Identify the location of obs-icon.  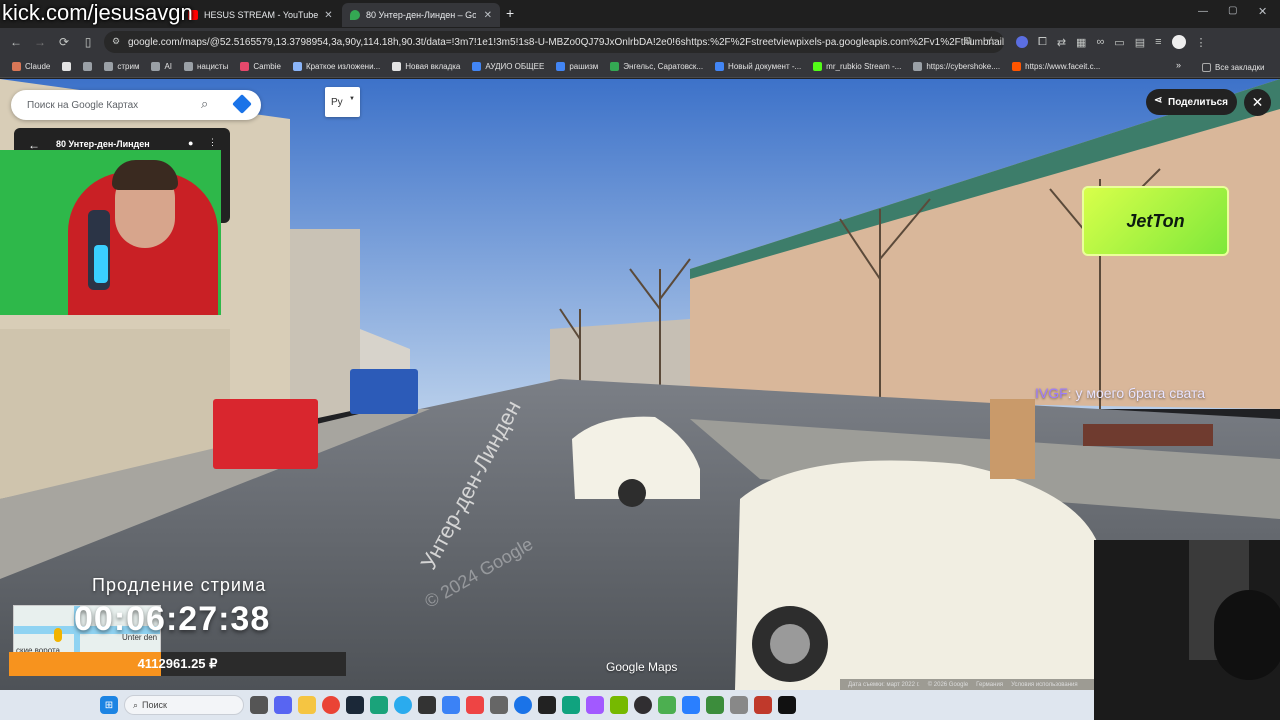
(643, 705).